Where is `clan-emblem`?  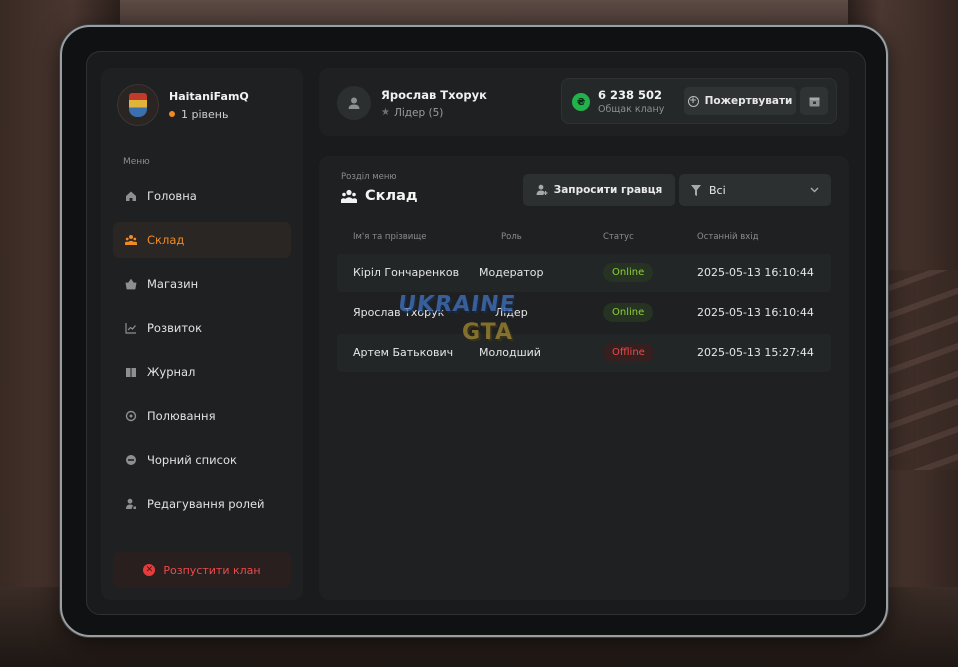 clan-emblem is located at coordinates (138, 105).